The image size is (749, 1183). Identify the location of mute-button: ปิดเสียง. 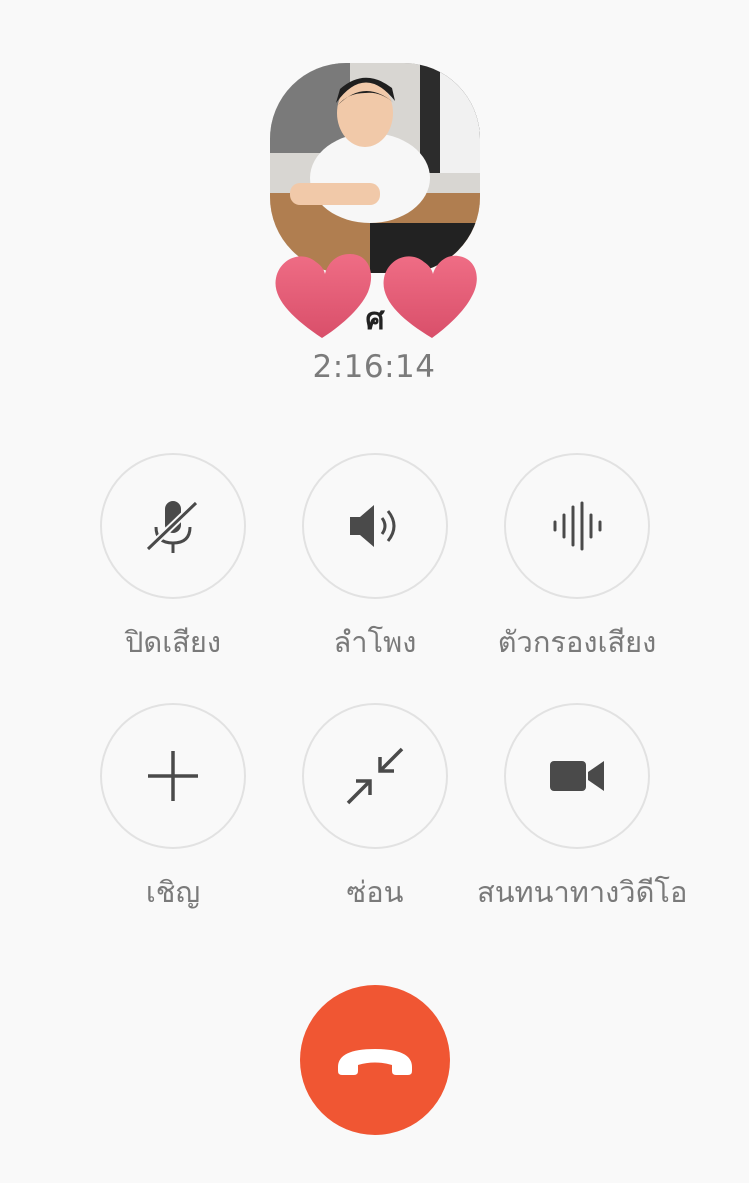
(173, 559).